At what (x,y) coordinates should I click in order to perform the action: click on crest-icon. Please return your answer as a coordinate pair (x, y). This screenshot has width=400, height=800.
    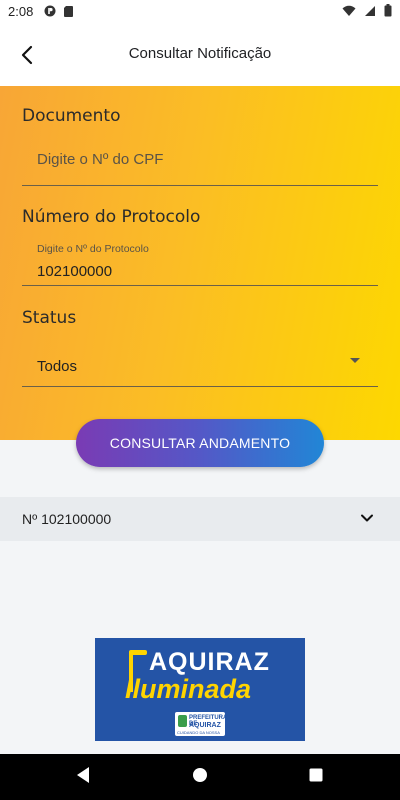
    Looking at the image, I should click on (182, 721).